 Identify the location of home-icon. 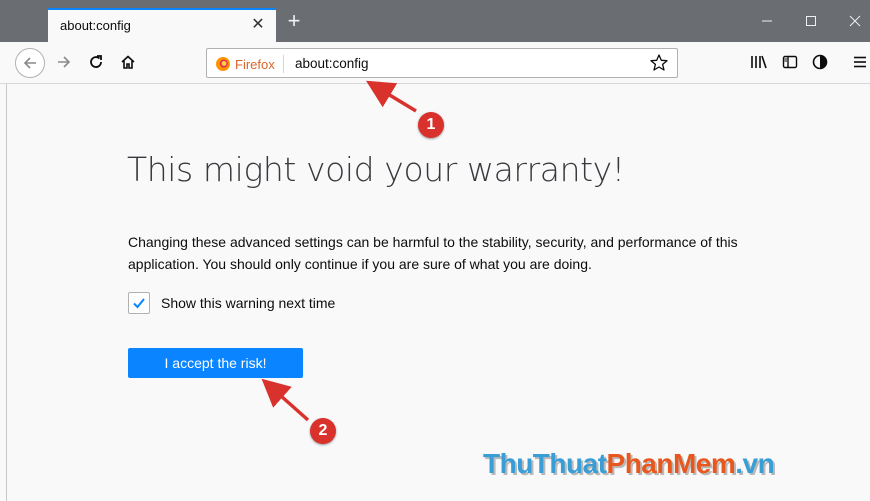
(128, 62).